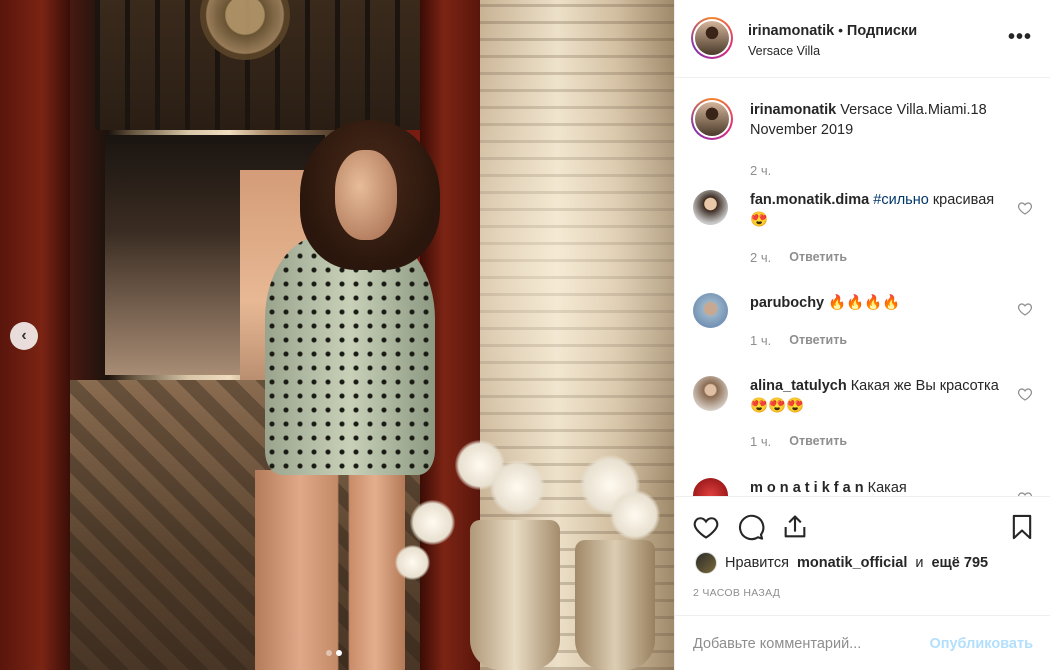  I want to click on comment-username: parubochy, so click(787, 303).